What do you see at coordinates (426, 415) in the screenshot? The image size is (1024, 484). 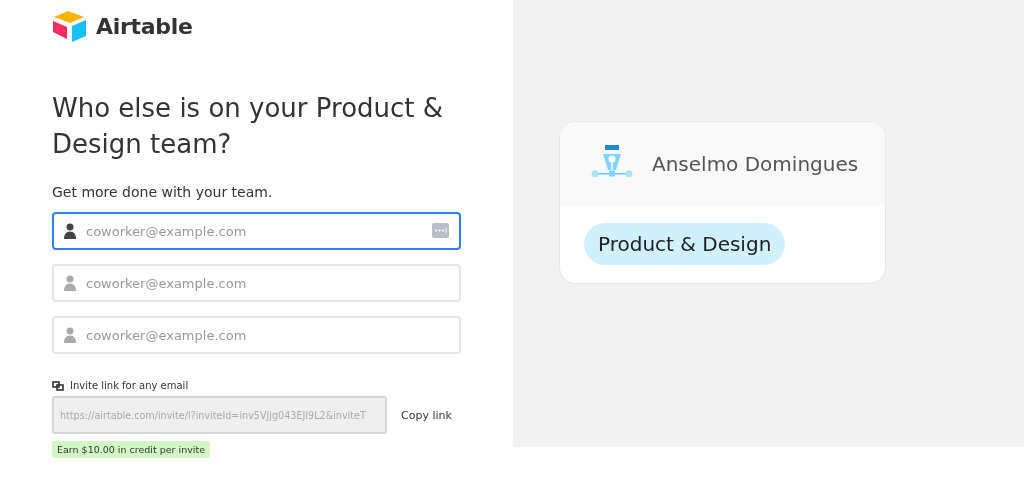 I see `copy-link-button: Copy link` at bounding box center [426, 415].